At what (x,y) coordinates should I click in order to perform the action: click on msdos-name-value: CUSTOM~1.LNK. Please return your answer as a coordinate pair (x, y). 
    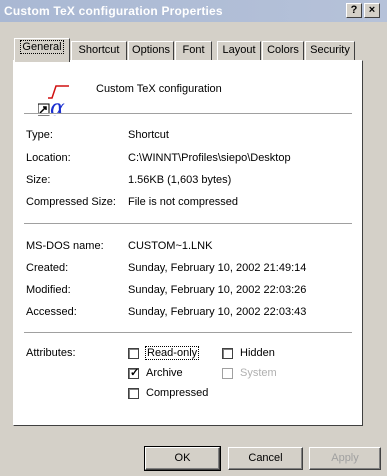
    Looking at the image, I should click on (170, 246).